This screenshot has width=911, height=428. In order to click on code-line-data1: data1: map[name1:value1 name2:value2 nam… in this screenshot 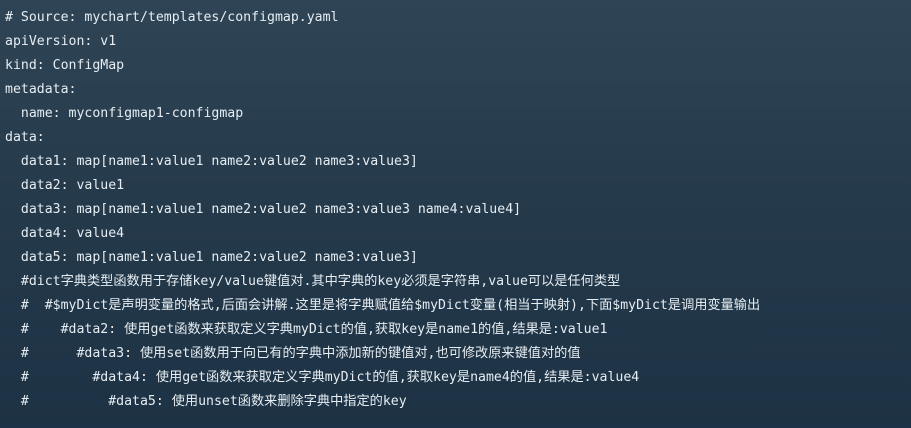, I will do `click(211, 161)`.